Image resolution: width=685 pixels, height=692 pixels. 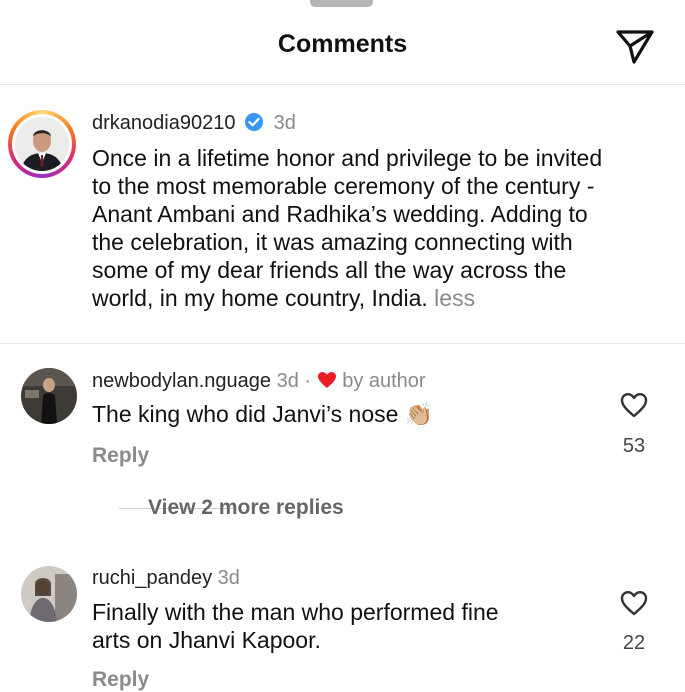 What do you see at coordinates (263, 414) in the screenshot?
I see `comment-text: The king who did Janvi’s nose 👏🏼` at bounding box center [263, 414].